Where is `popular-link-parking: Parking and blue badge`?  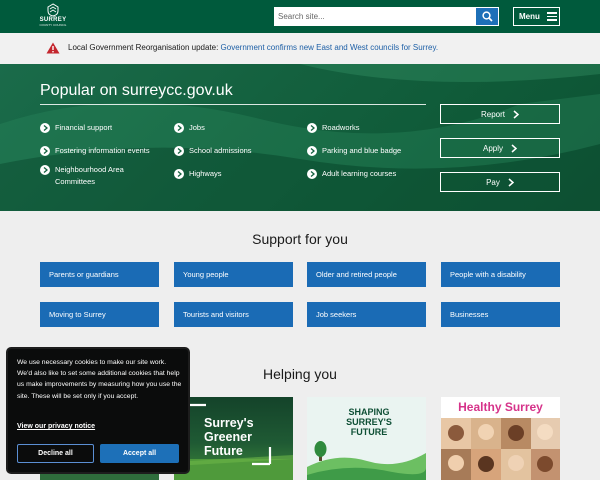 popular-link-parking: Parking and blue badge is located at coordinates (354, 150).